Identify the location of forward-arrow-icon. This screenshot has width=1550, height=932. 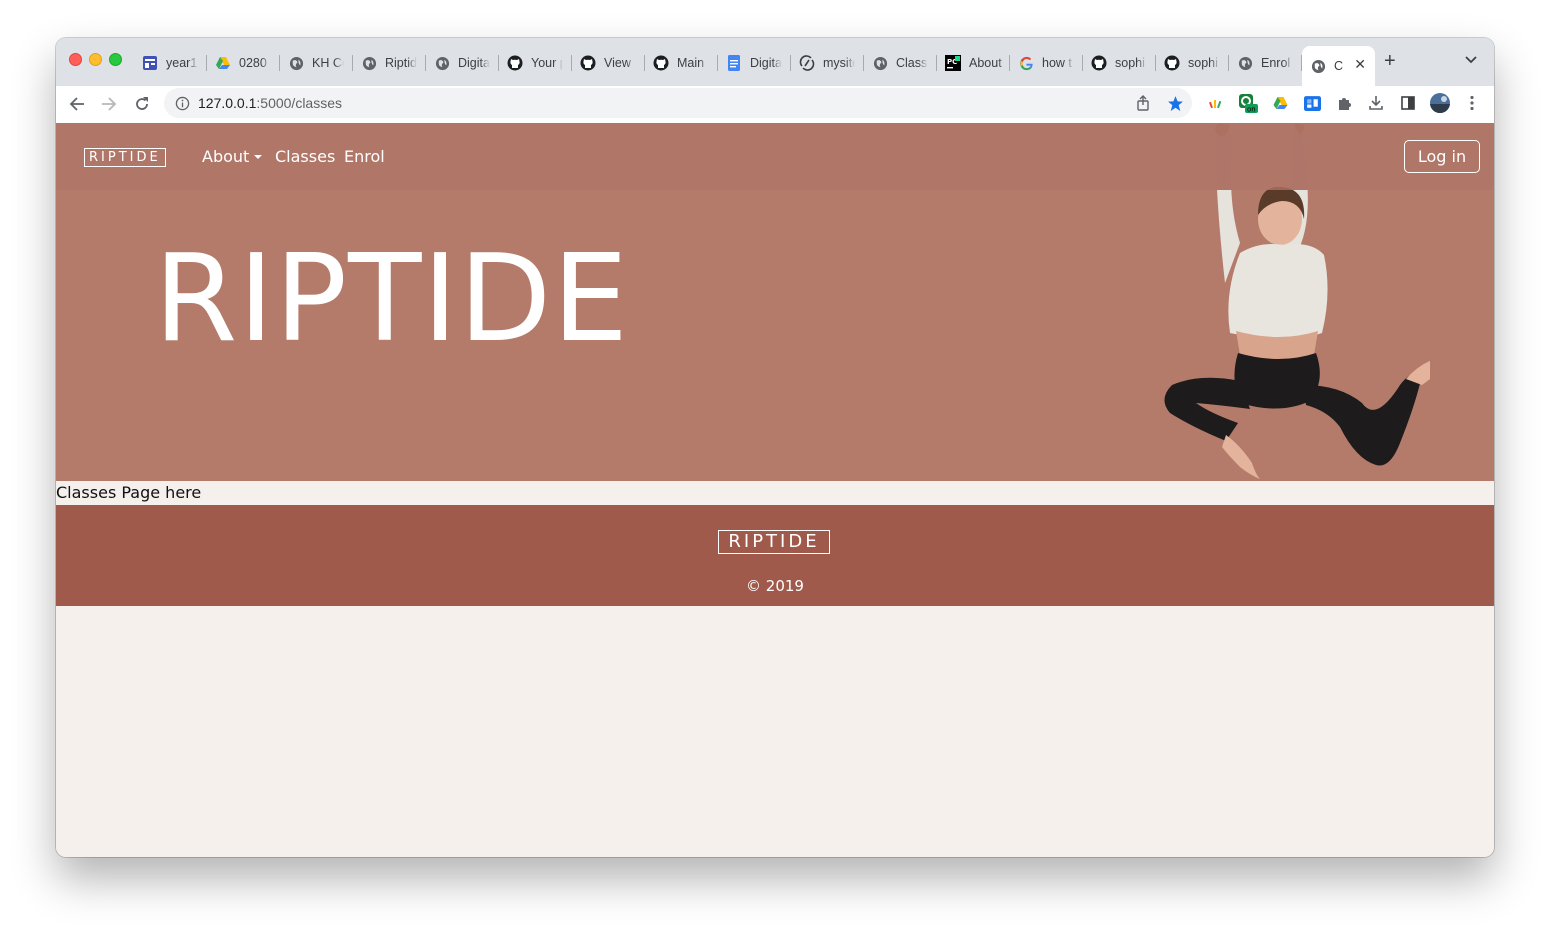
(109, 104).